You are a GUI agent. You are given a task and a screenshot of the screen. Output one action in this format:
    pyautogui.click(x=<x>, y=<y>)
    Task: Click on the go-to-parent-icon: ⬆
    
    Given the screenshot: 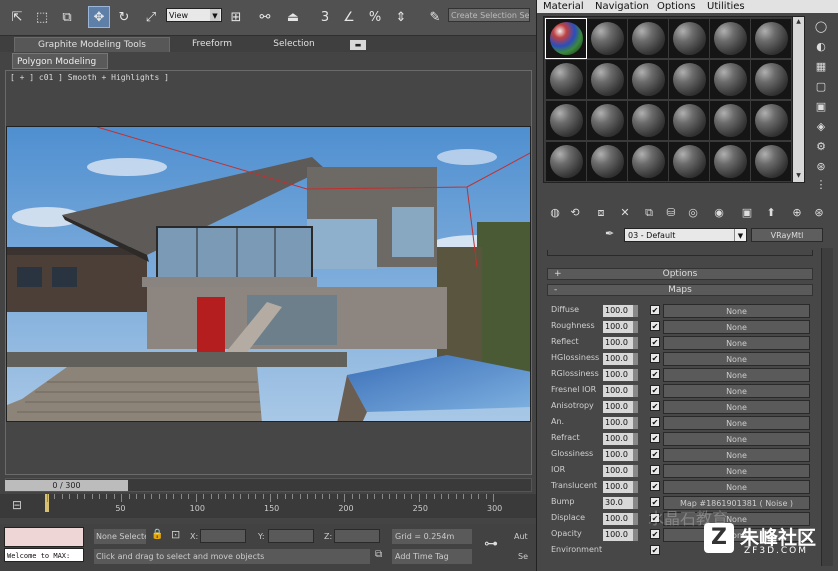 What is the action you would take?
    pyautogui.click(x=771, y=213)
    